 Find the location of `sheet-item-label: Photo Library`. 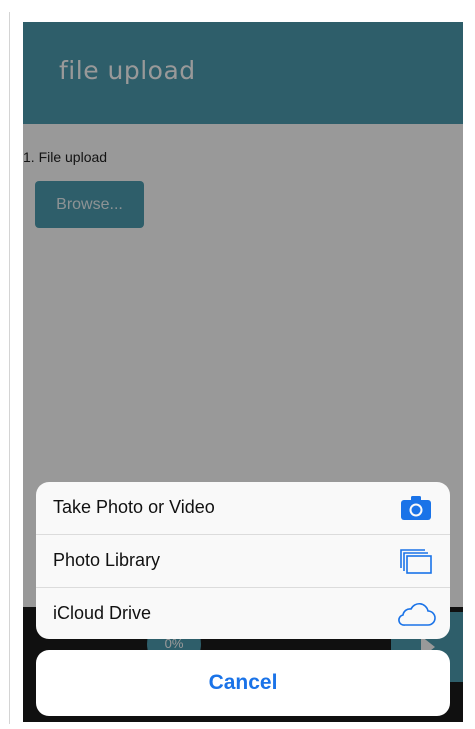

sheet-item-label: Photo Library is located at coordinates (107, 560).